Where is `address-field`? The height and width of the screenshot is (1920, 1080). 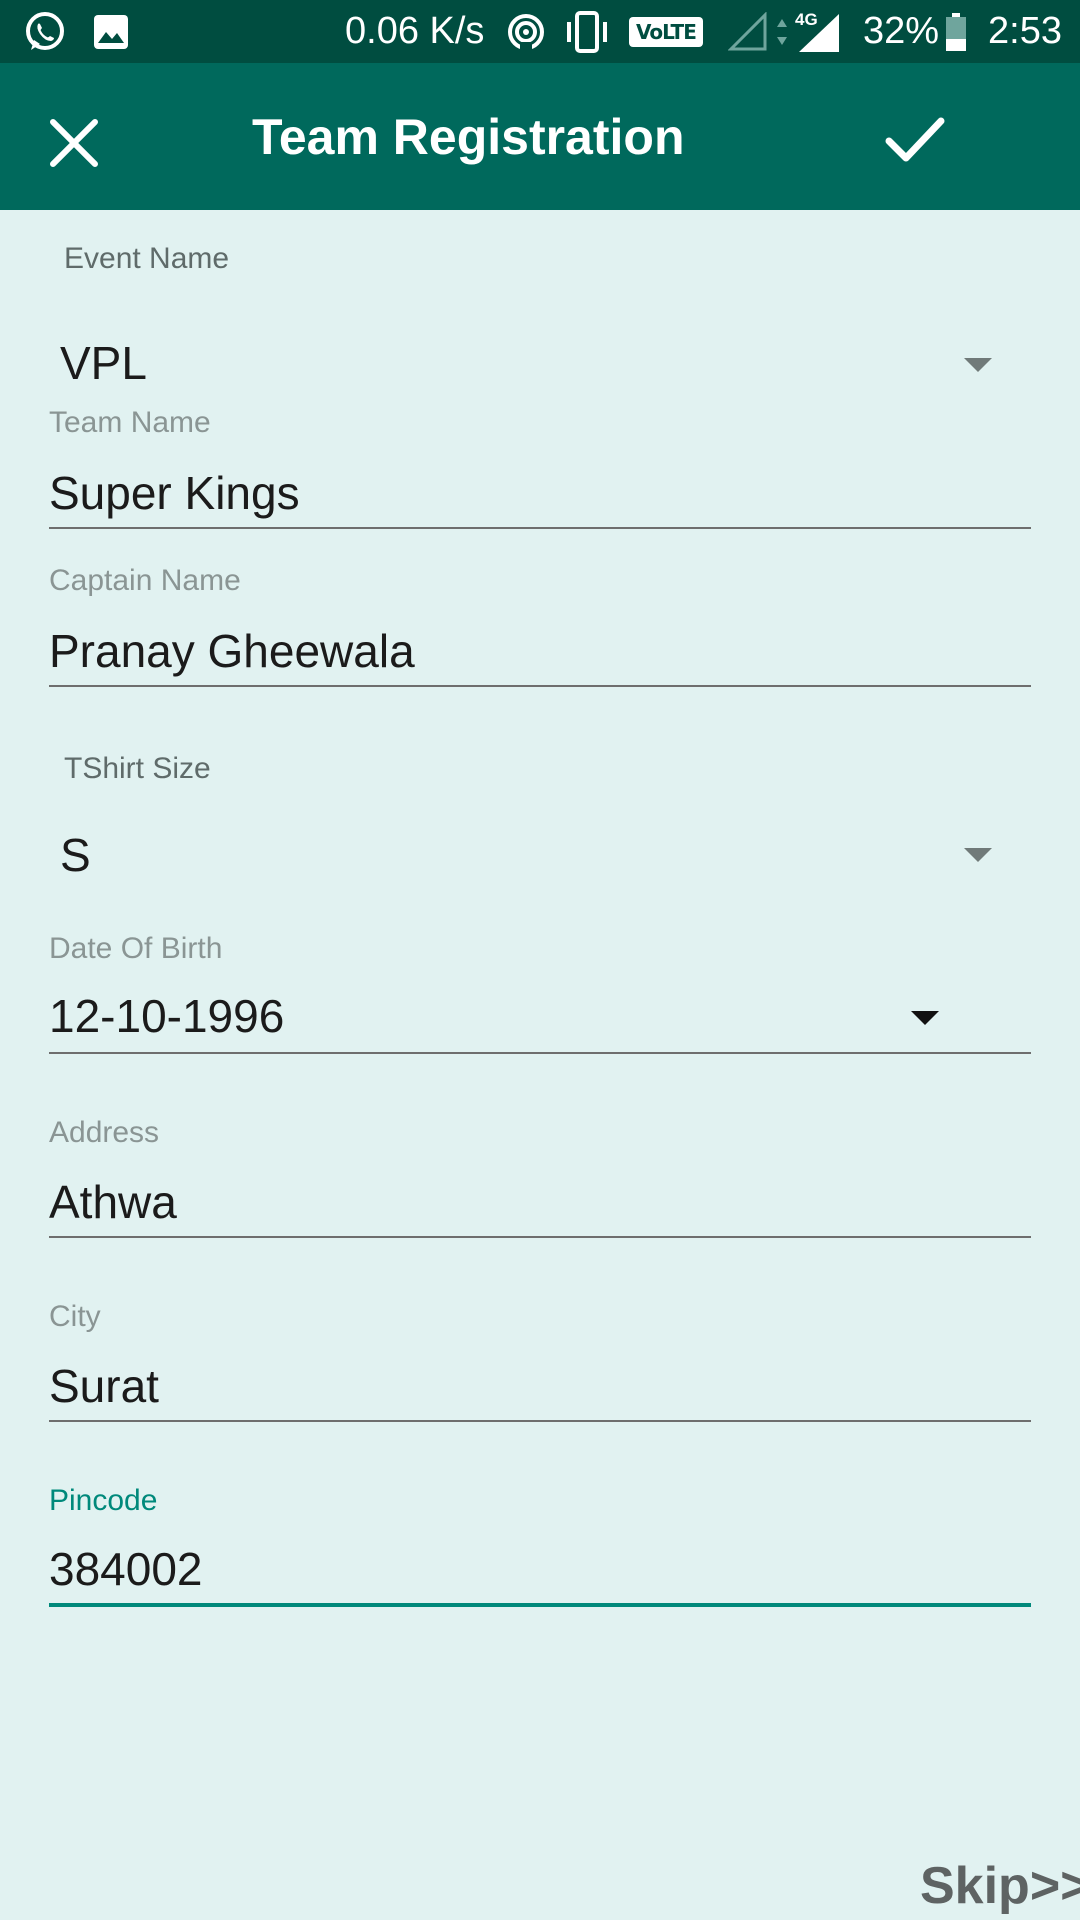 address-field is located at coordinates (540, 1202).